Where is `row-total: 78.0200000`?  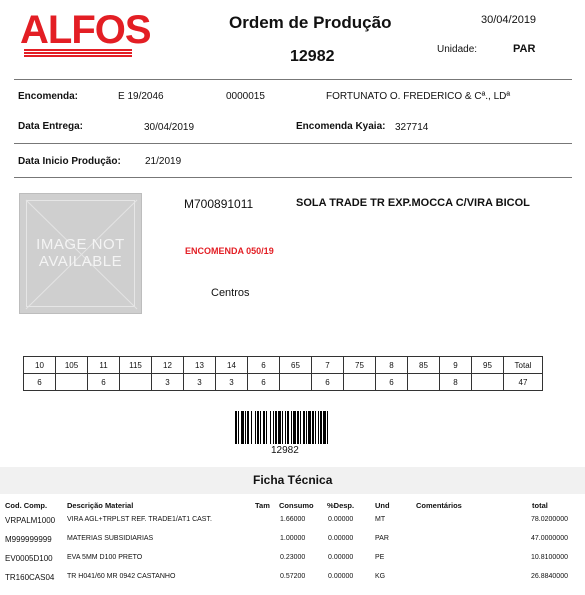 row-total: 78.0200000 is located at coordinates (549, 519).